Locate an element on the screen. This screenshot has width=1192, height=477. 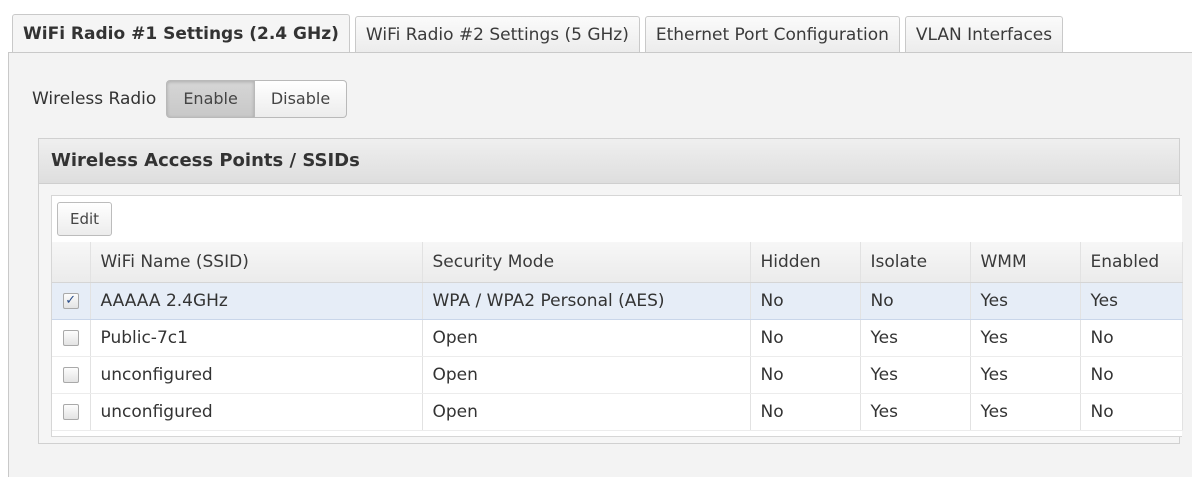
disable-button: Disable is located at coordinates (301, 99).